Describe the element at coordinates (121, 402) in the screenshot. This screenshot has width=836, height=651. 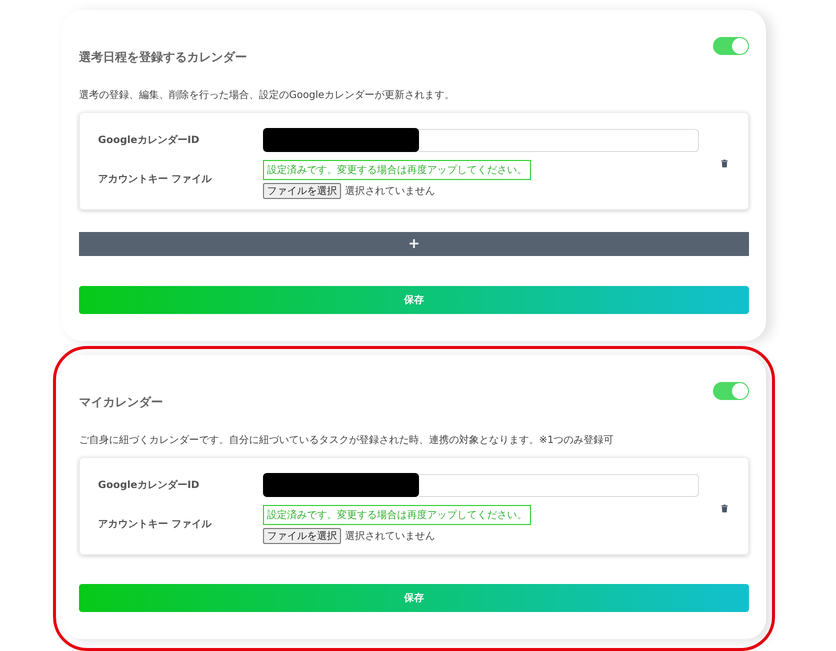
I see `section-title: マイカレンダー` at that location.